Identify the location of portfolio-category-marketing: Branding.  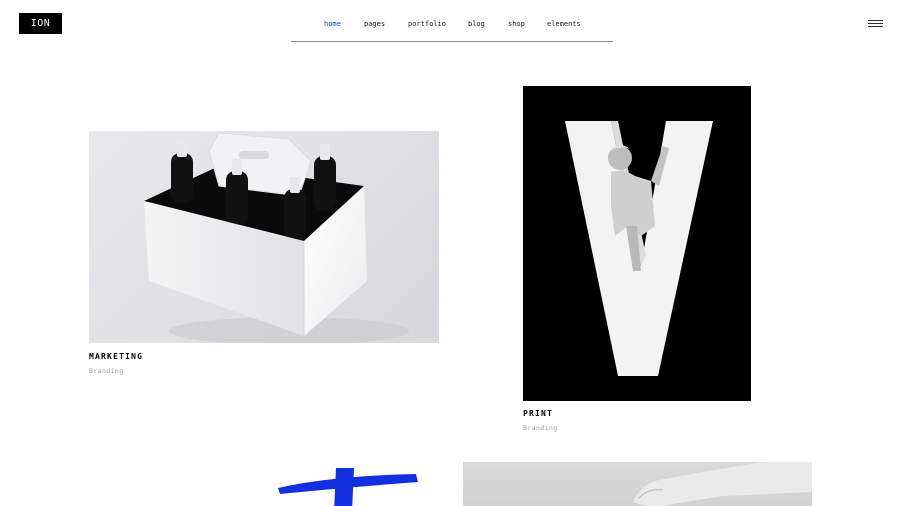
(106, 371).